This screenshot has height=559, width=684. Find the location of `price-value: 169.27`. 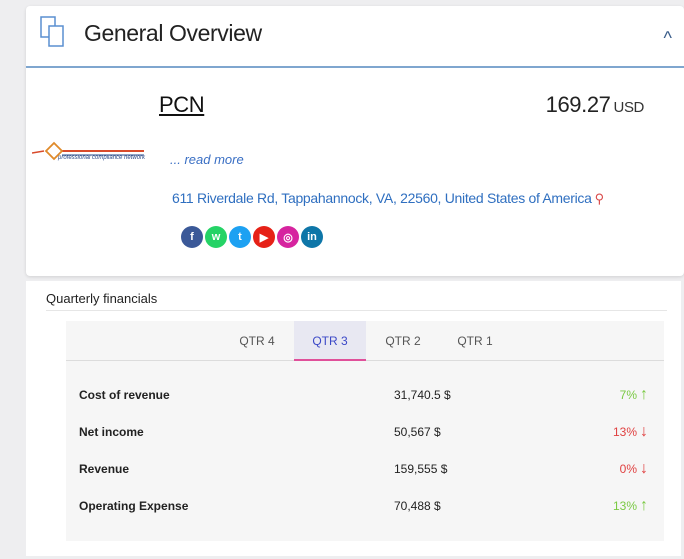

price-value: 169.27 is located at coordinates (578, 104).